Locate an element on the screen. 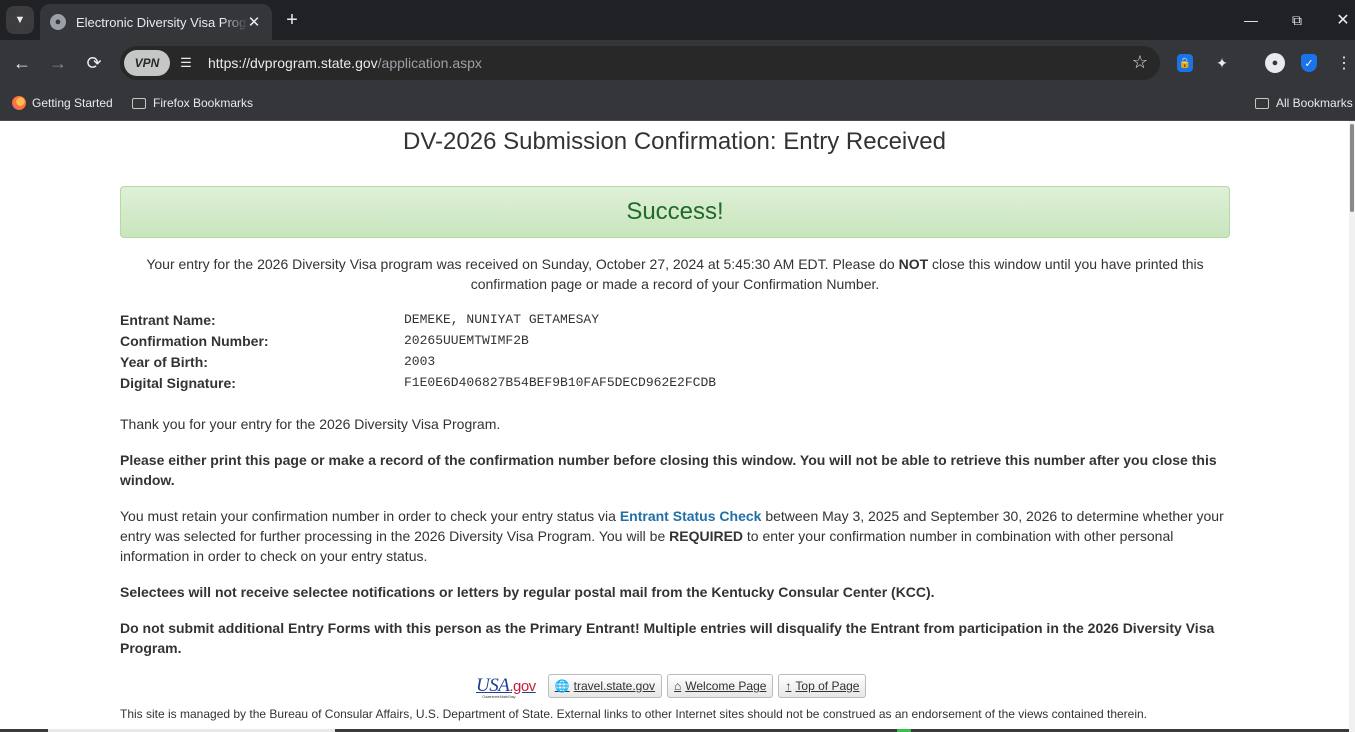 The width and height of the screenshot is (1355, 732). usa-gov-logo: USA.gov Government Made Easy is located at coordinates (506, 687).